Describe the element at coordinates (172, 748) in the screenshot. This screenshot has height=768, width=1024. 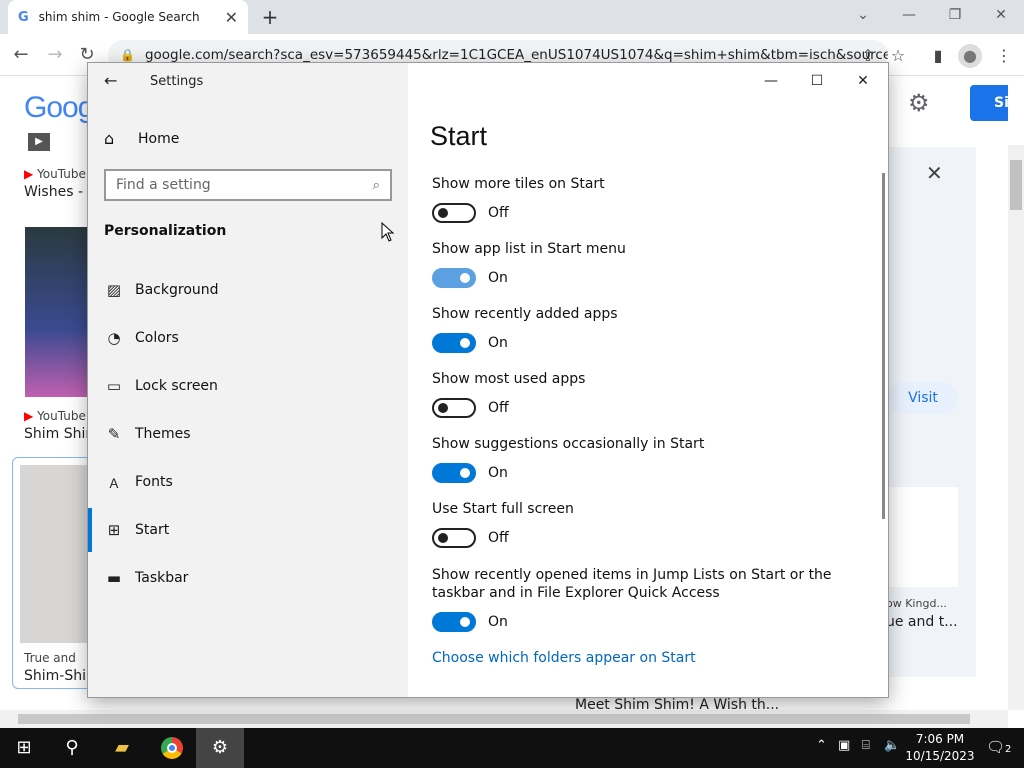
I see `chrome-icon` at that location.